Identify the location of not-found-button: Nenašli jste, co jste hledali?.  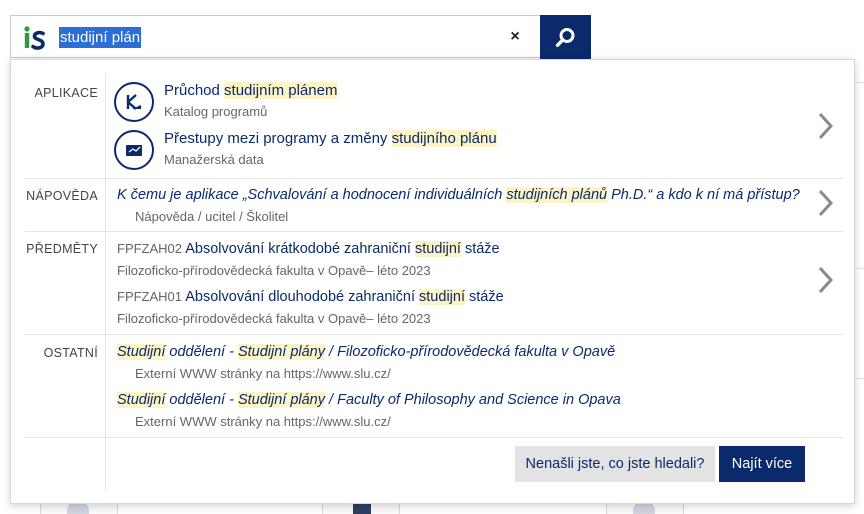
(615, 464).